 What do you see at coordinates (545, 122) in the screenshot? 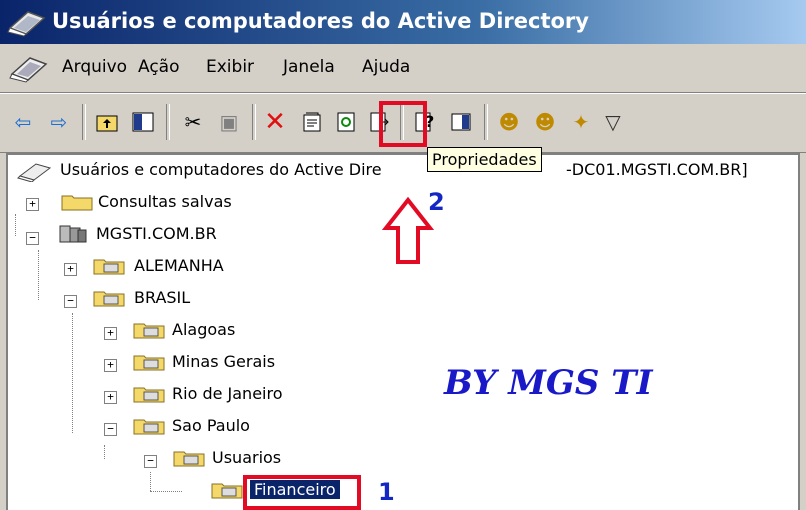
I see `new-group-icon: ☻` at bounding box center [545, 122].